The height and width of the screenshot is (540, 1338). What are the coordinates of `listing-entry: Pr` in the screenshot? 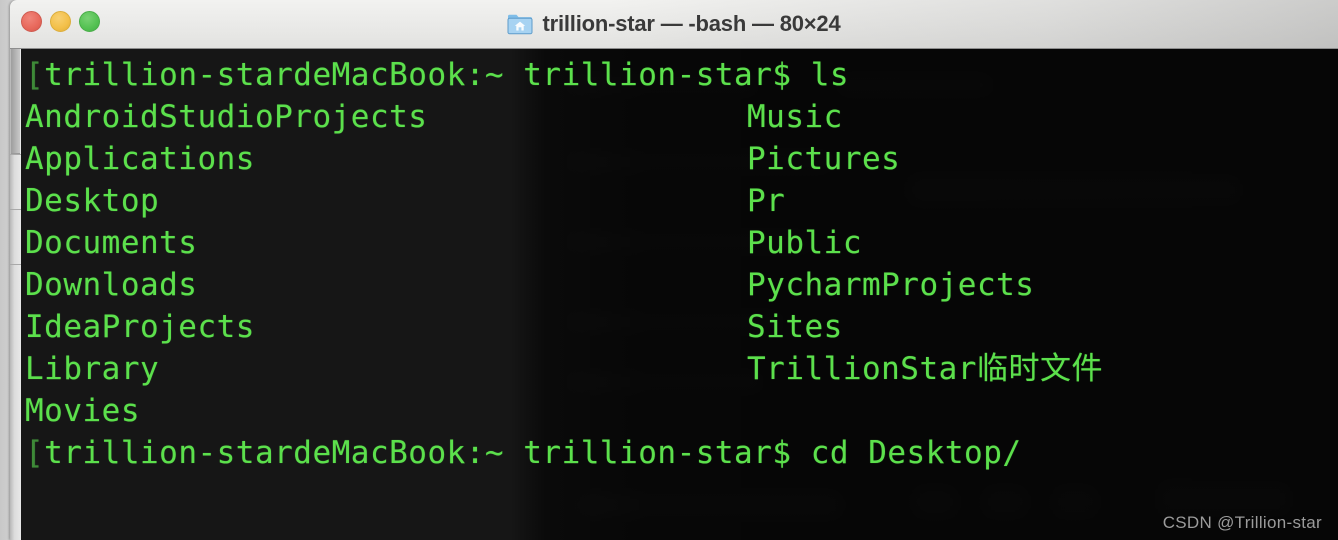 It's located at (766, 201).